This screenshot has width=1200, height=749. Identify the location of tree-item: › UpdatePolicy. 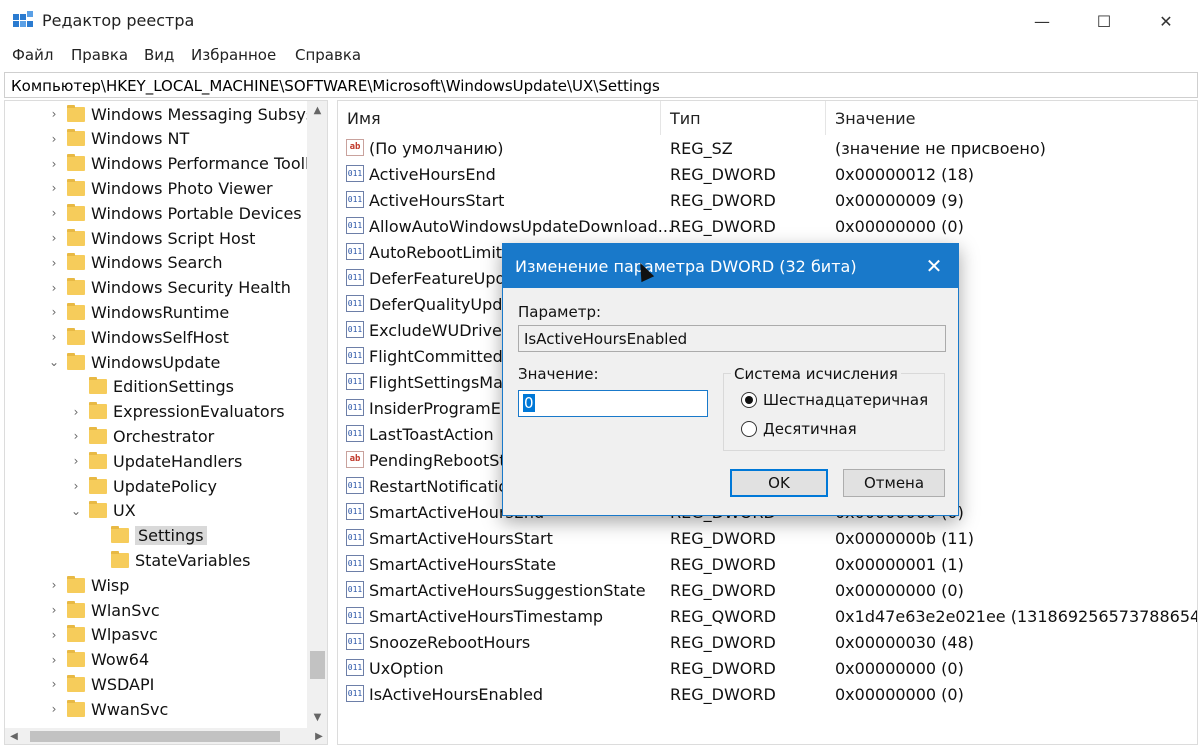
(143, 486).